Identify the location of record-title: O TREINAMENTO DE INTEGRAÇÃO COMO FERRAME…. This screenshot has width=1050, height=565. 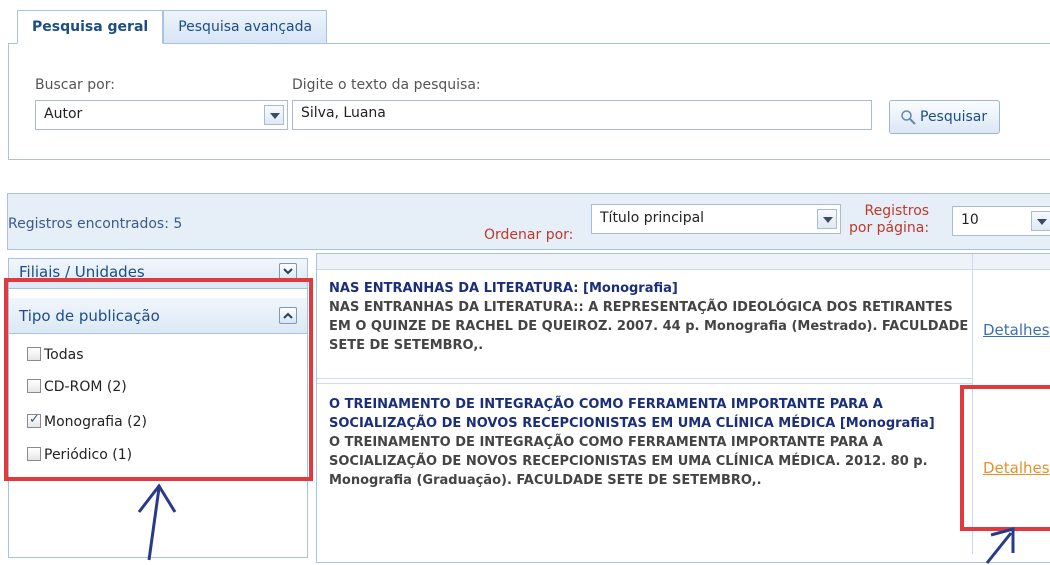
(632, 414).